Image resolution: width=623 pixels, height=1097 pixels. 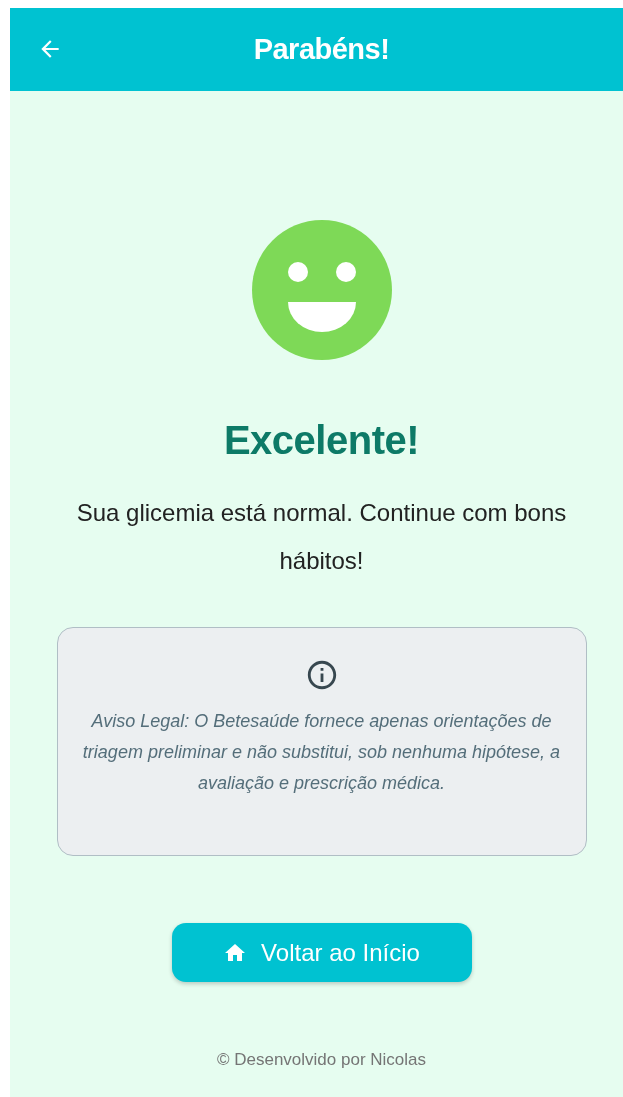 I want to click on smiley-face-icon, so click(x=321, y=290).